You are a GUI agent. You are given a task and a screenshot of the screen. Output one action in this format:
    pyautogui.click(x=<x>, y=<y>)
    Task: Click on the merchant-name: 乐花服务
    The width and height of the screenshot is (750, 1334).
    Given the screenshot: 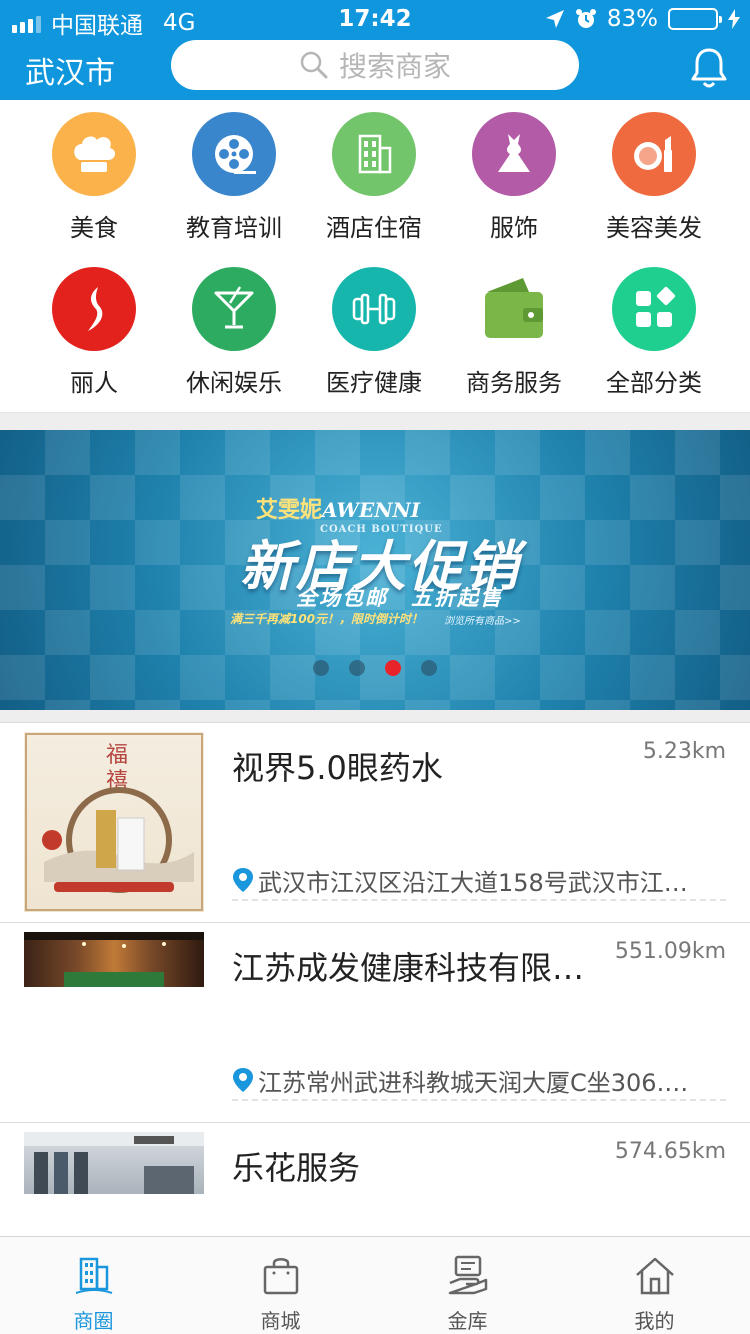 What is the action you would take?
    pyautogui.click(x=296, y=1168)
    